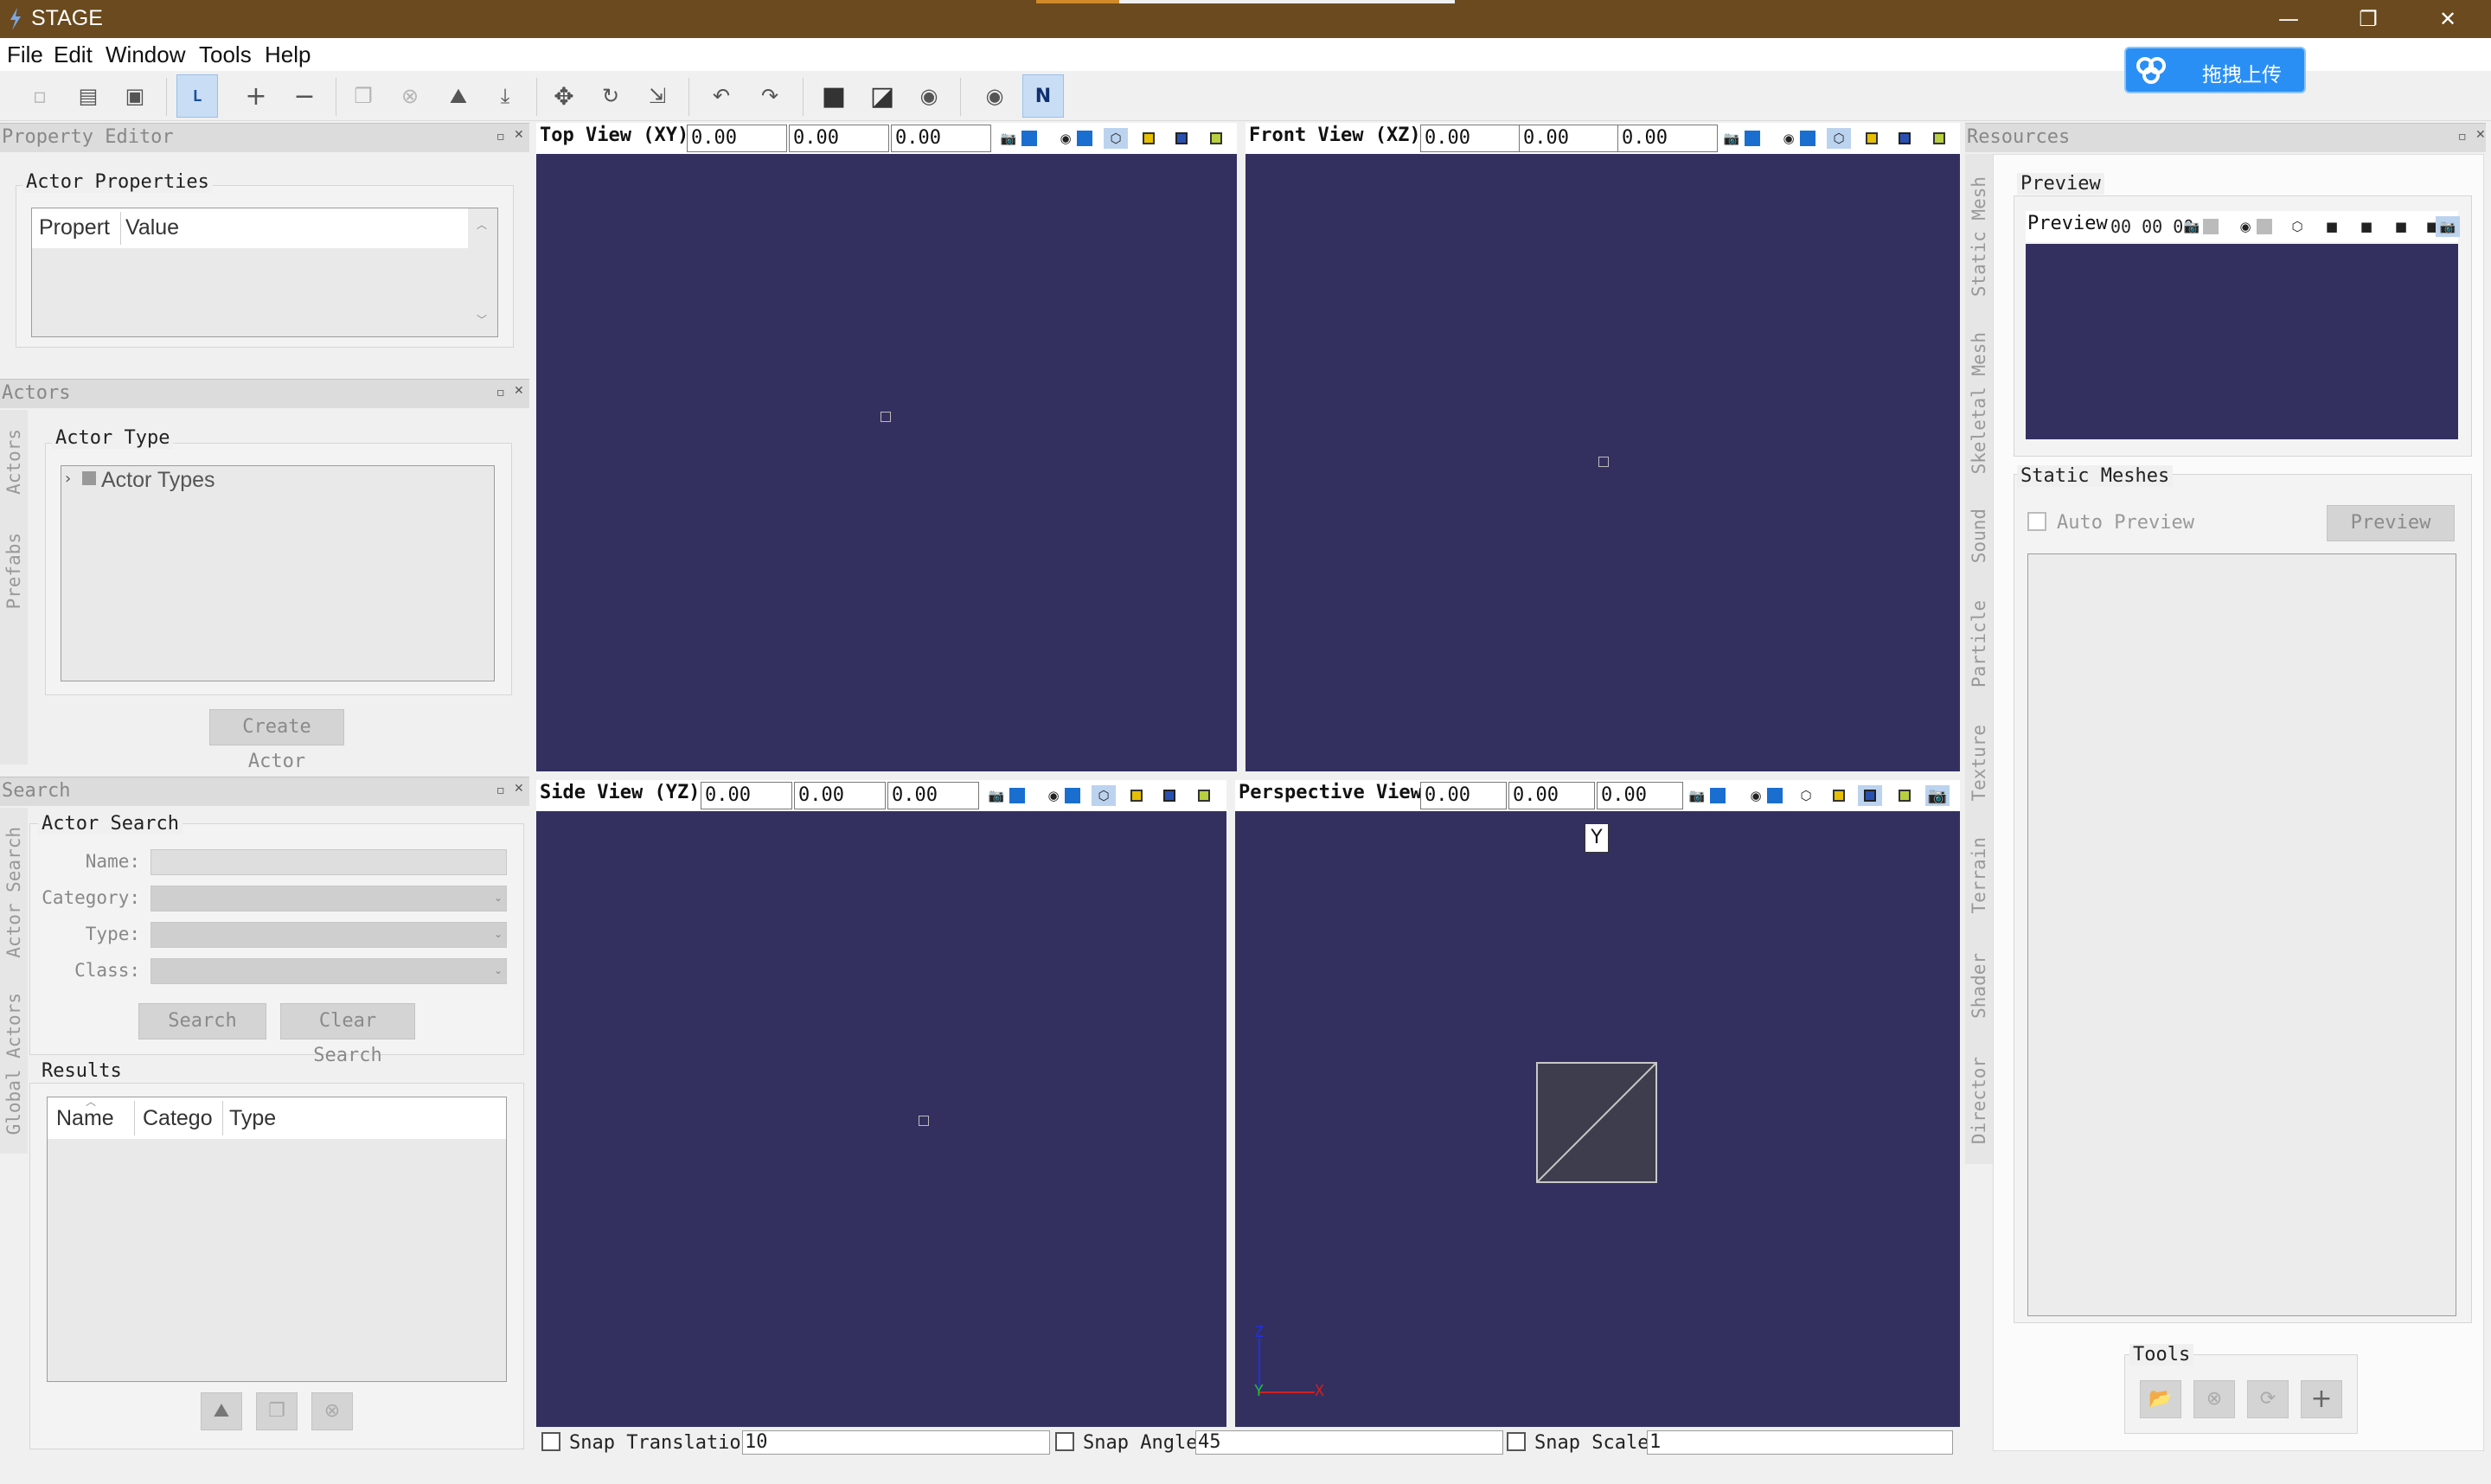  What do you see at coordinates (328, 862) in the screenshot?
I see `name-input` at bounding box center [328, 862].